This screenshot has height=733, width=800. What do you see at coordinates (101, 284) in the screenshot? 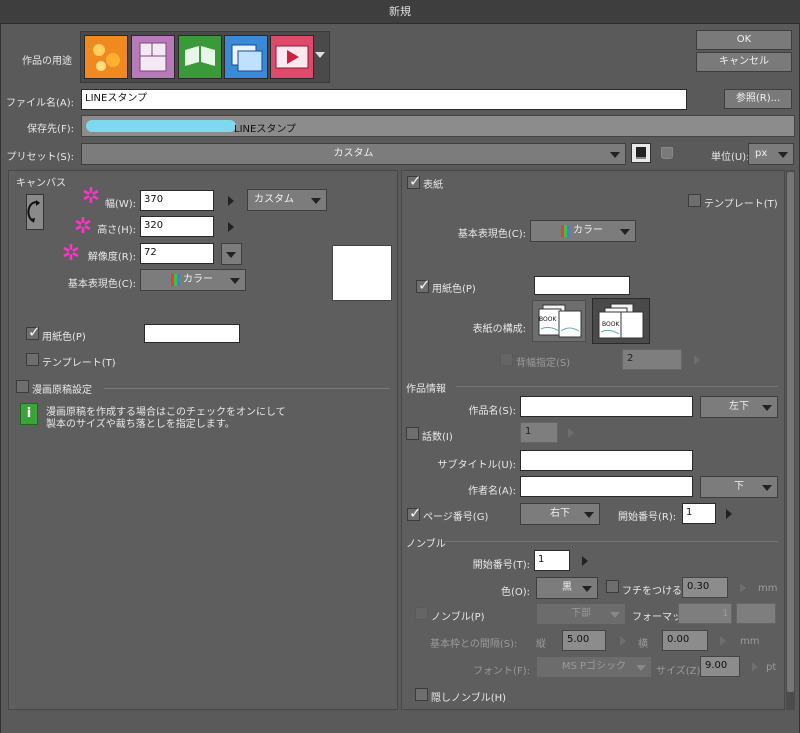
I see `canvas-color-mode-label: 基本表現色(C):` at bounding box center [101, 284].